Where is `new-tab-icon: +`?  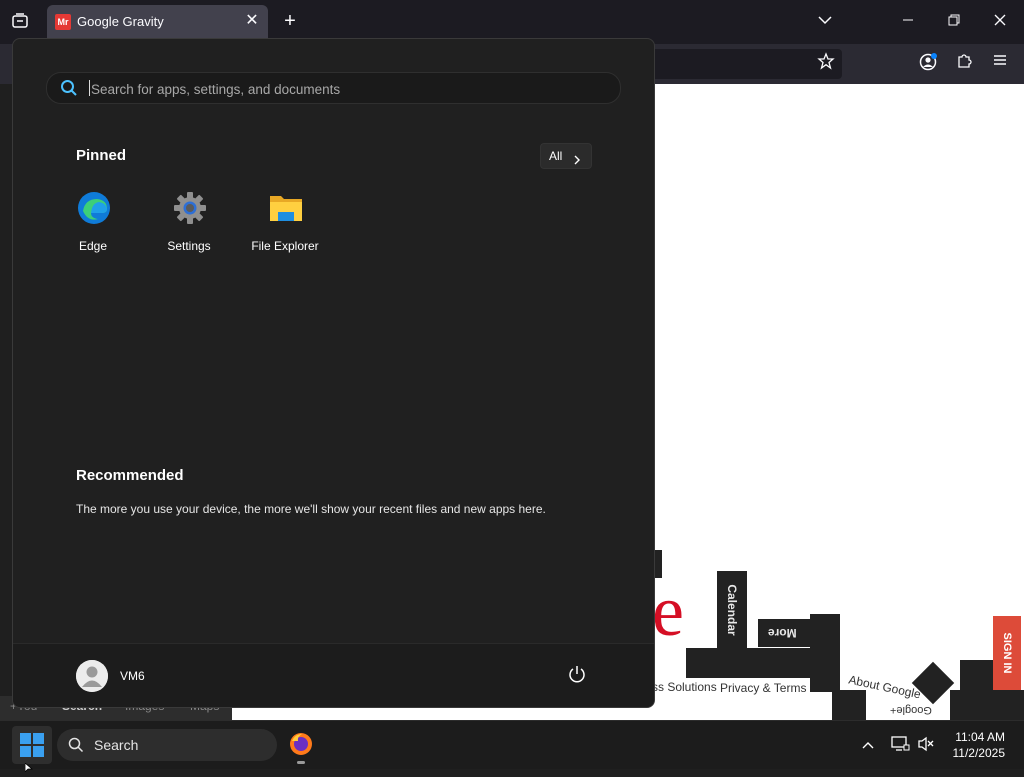 new-tab-icon: + is located at coordinates (290, 21).